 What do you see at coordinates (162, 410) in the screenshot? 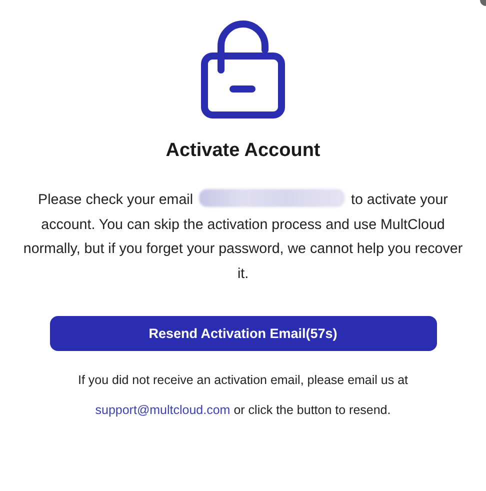
I see `support-email-link: support@multcloud.com` at bounding box center [162, 410].